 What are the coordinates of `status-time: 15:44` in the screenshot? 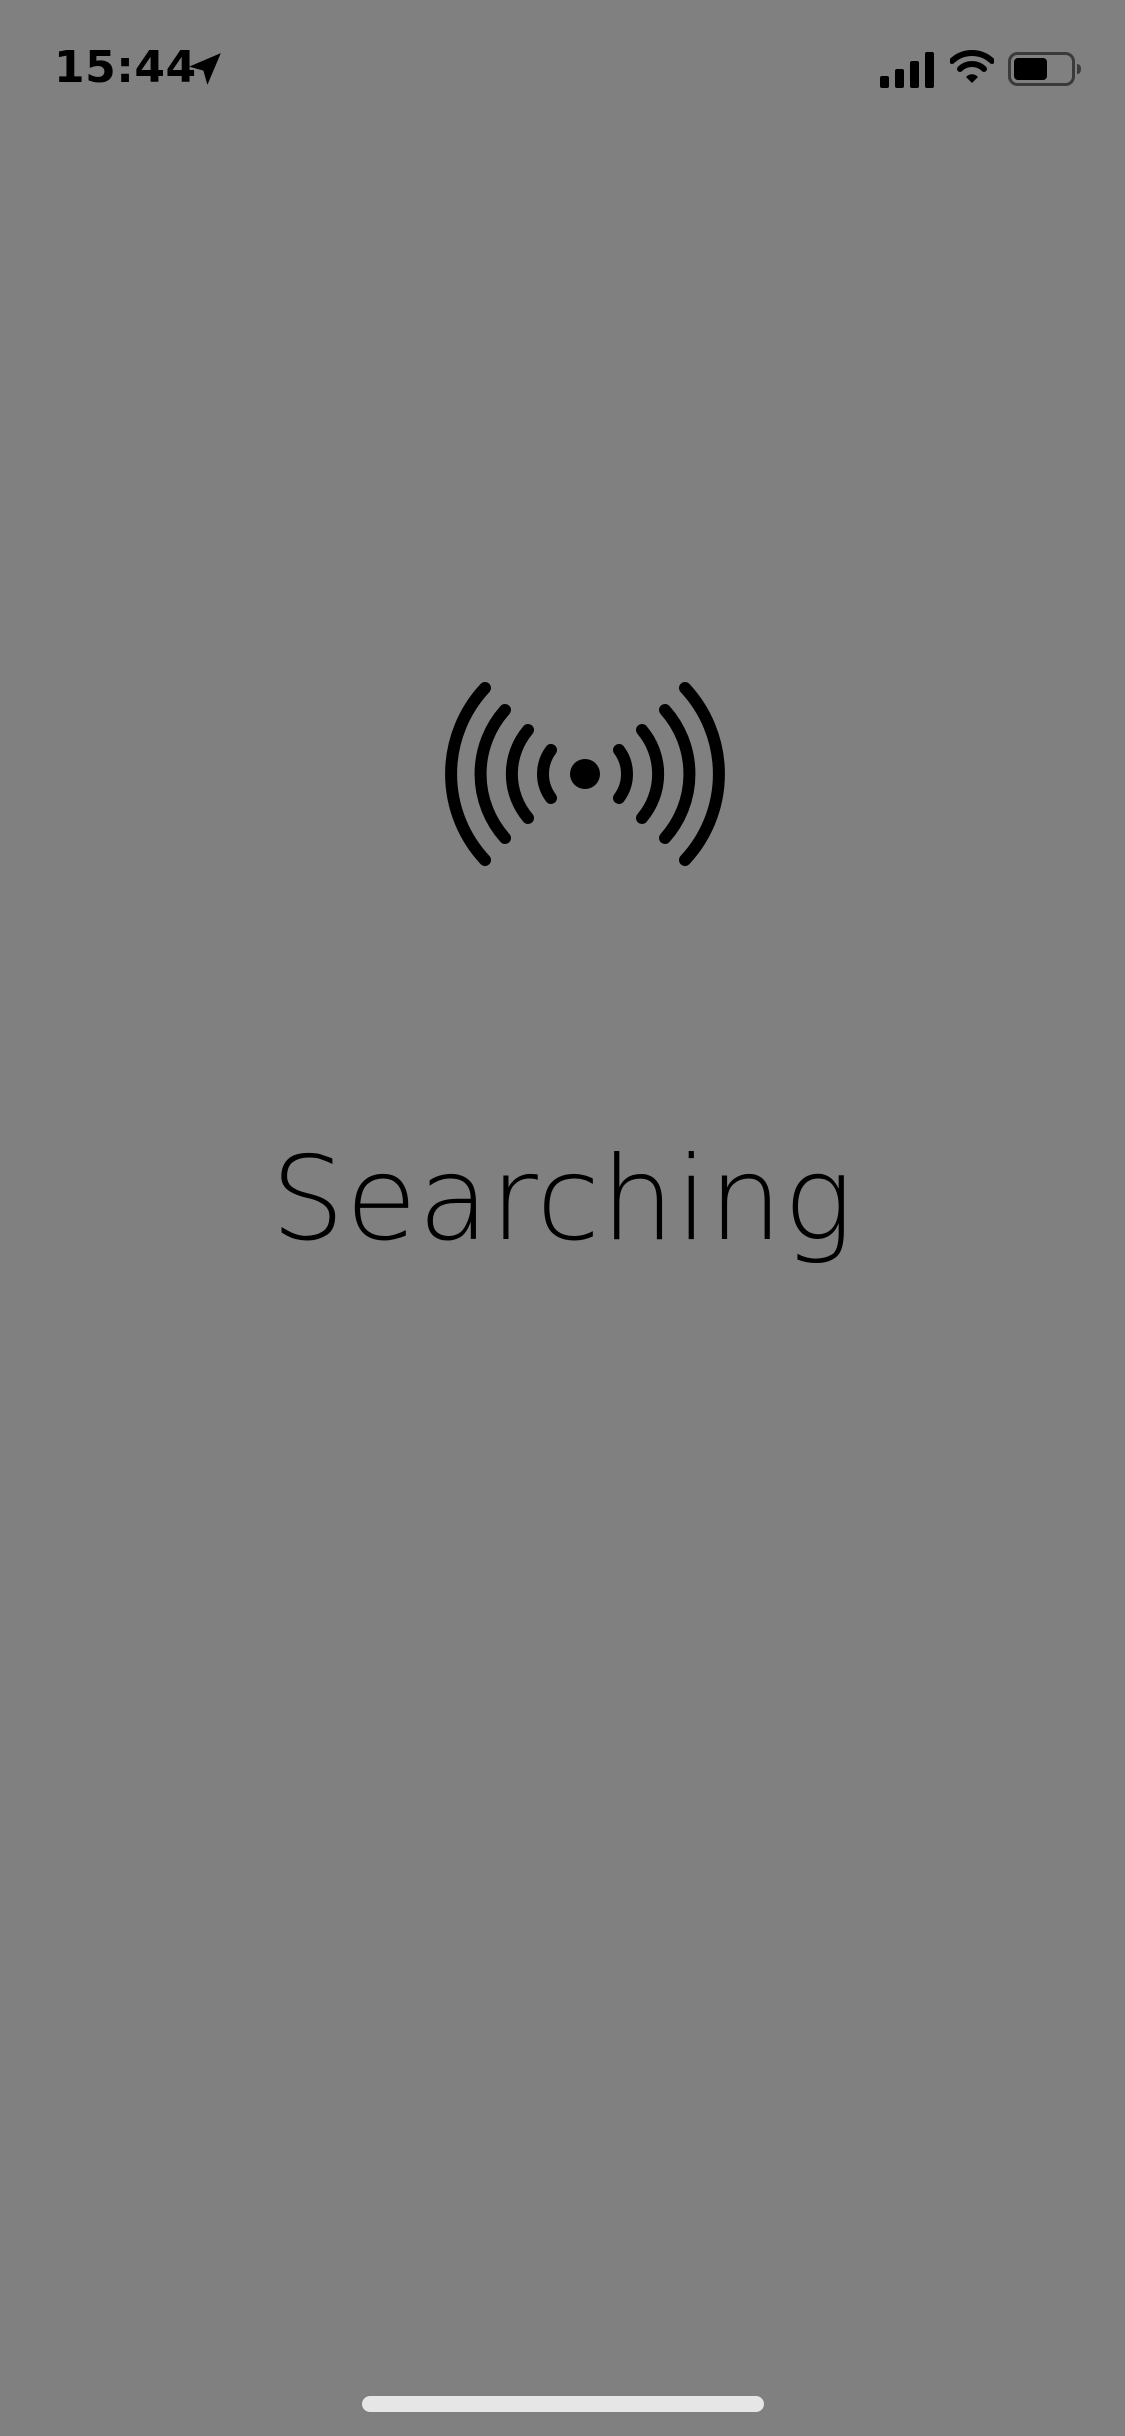 It's located at (125, 67).